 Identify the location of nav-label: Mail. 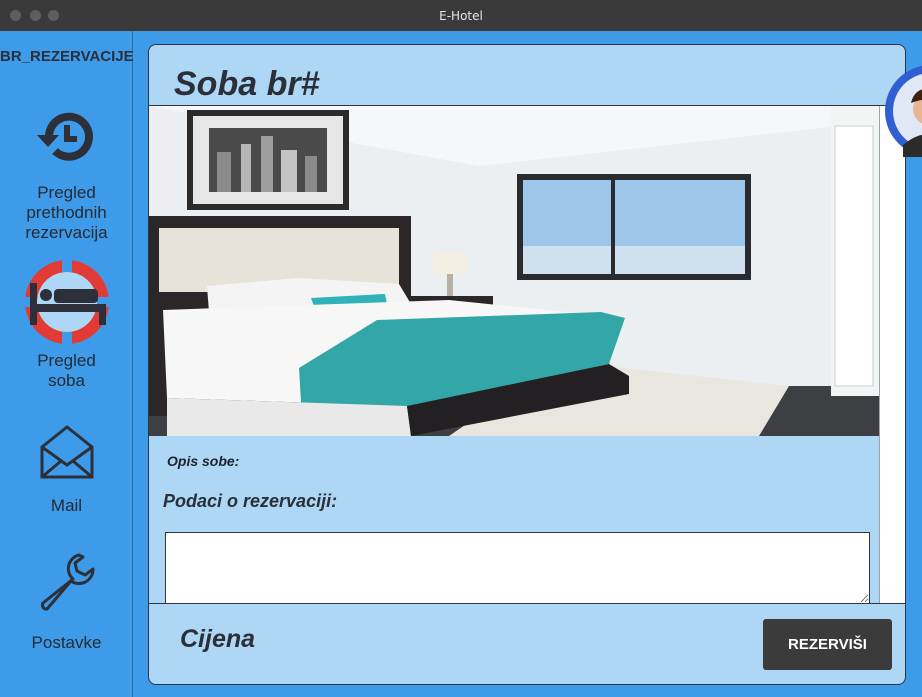
(66, 505).